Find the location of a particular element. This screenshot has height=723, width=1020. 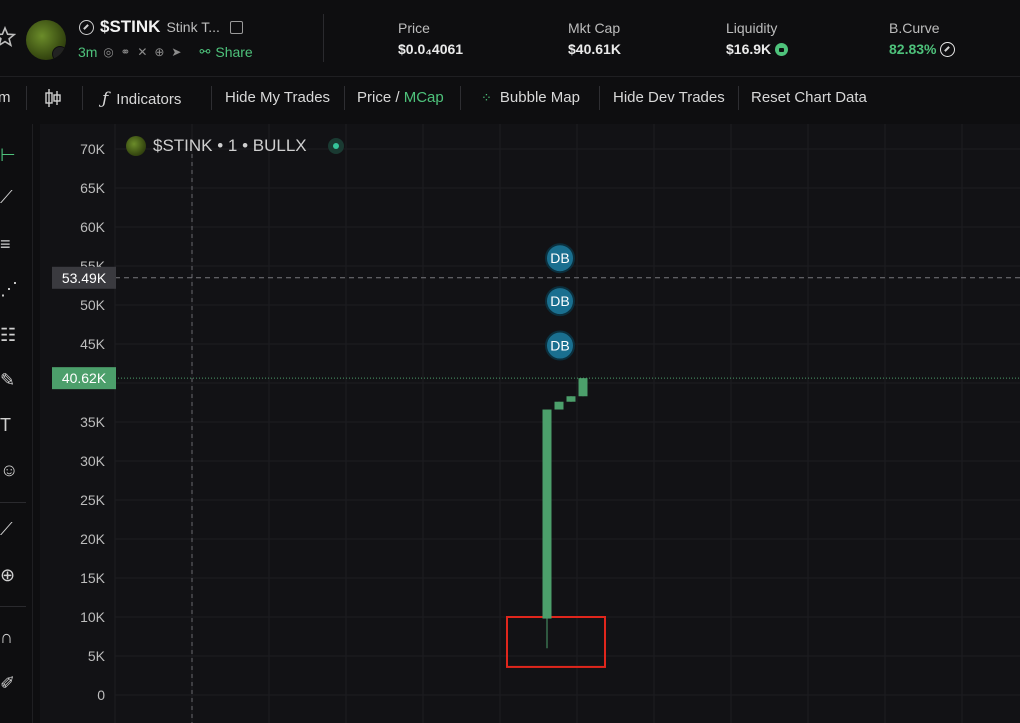

text-icon: T is located at coordinates (11, 425).